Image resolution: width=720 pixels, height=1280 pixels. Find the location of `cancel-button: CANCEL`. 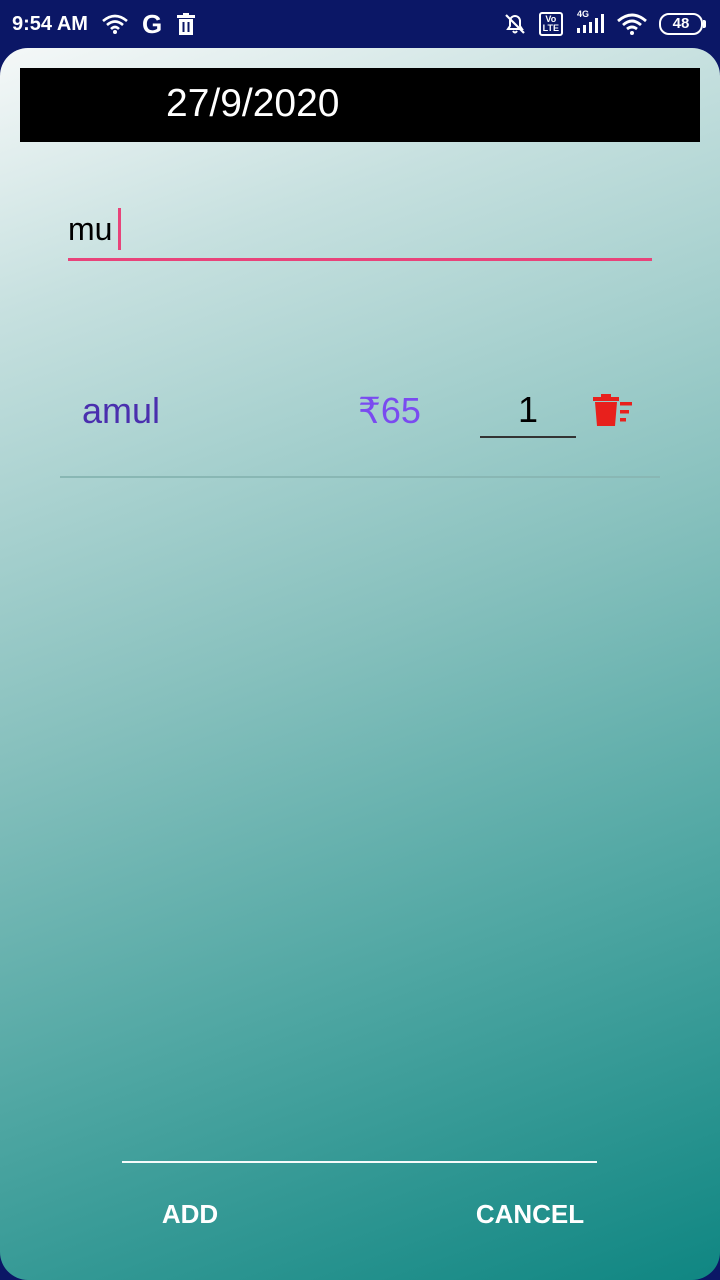

cancel-button: CANCEL is located at coordinates (530, 1214).